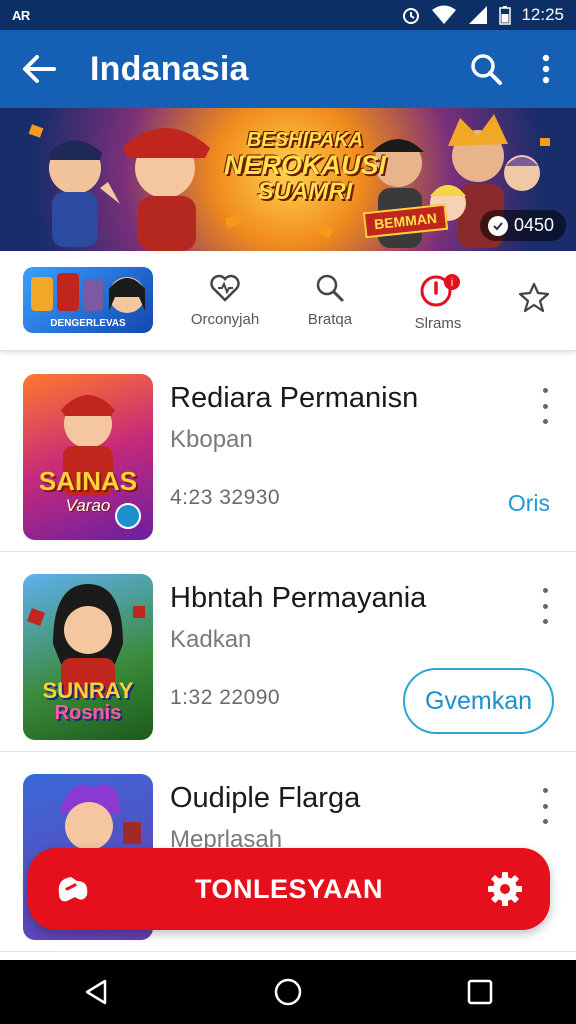 This screenshot has height=1024, width=576. Describe the element at coordinates (88, 505) in the screenshot. I see `game-icon-subtitle: Varao` at that location.